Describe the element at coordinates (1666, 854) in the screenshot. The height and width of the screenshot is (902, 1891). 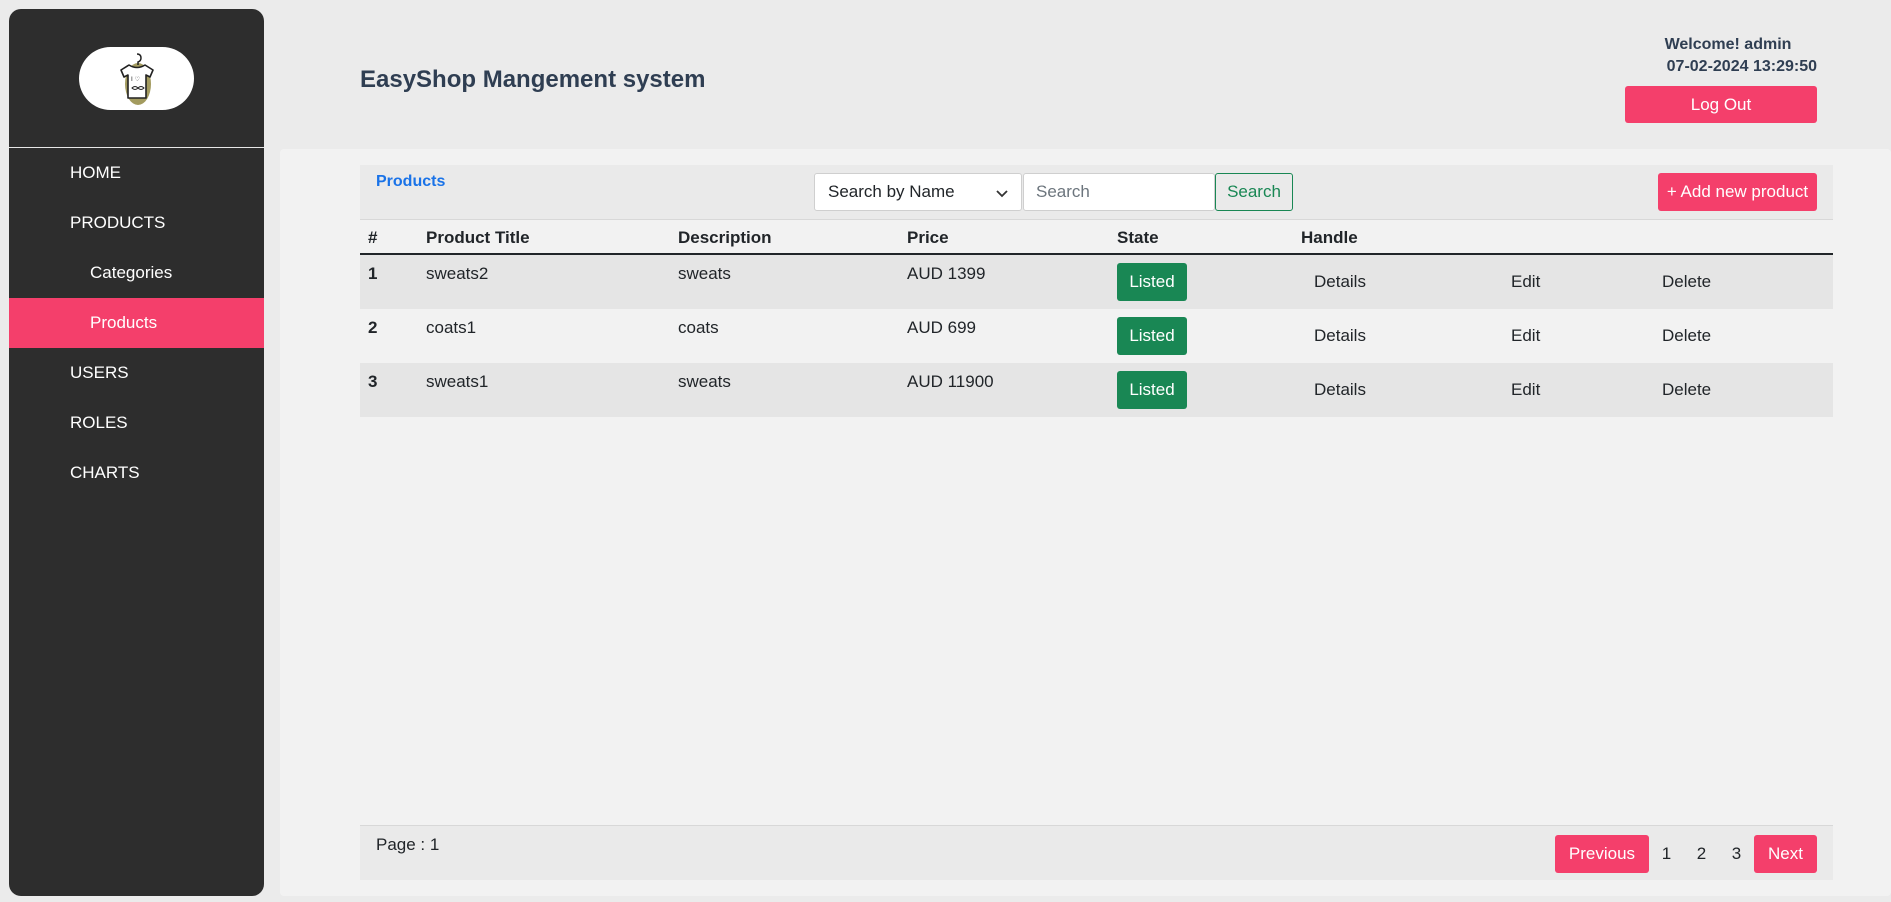
I see `page-1-link: 1` at that location.